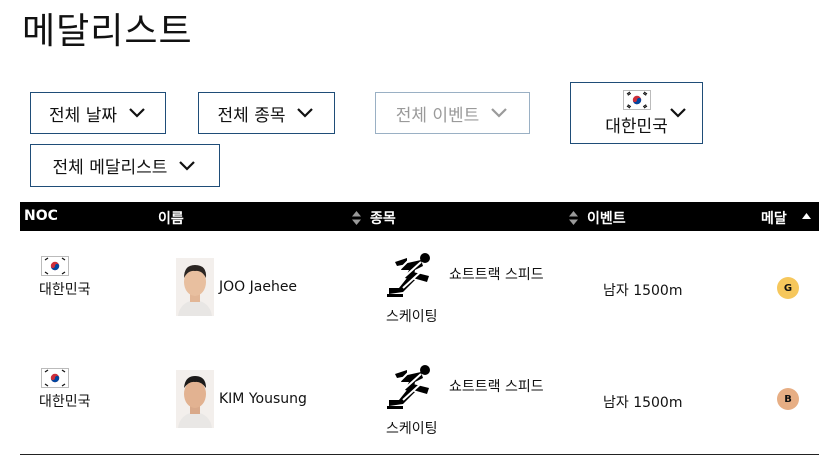  Describe the element at coordinates (258, 287) in the screenshot. I see `athlete-name-link: JOO Jaehee` at that location.